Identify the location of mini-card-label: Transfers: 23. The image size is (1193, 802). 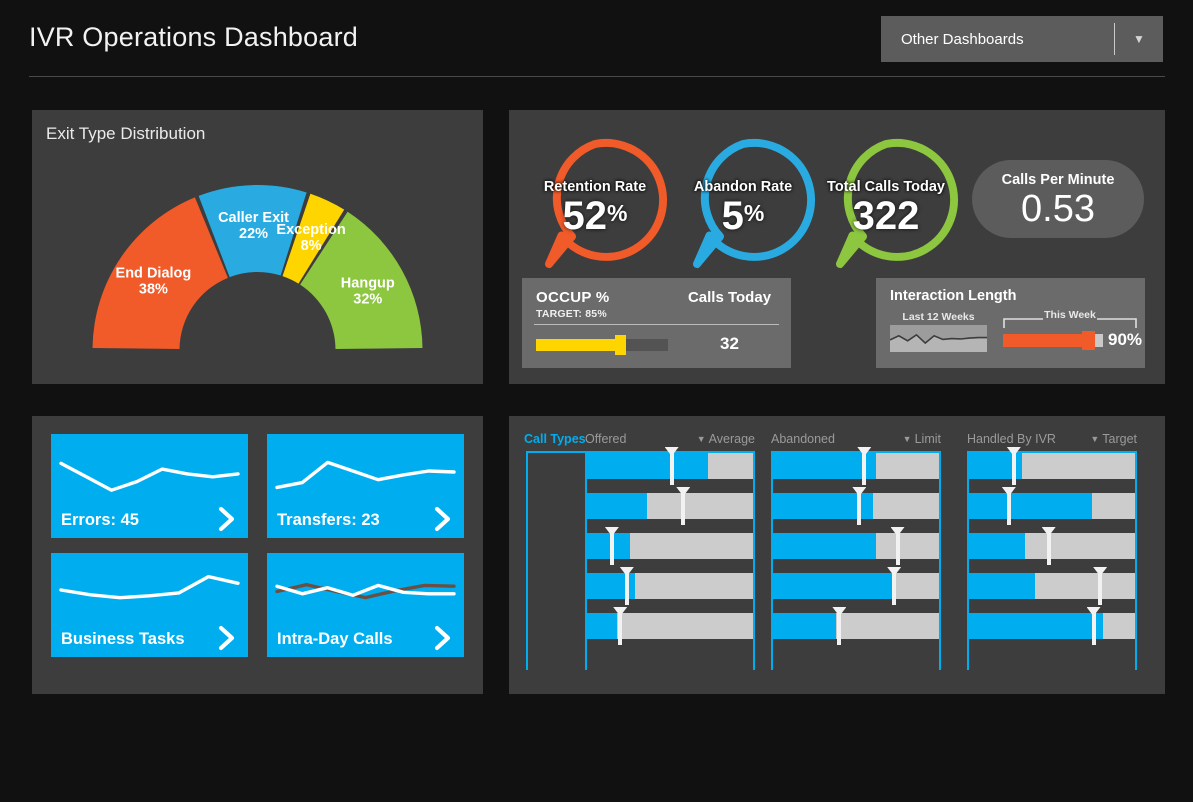
(328, 520).